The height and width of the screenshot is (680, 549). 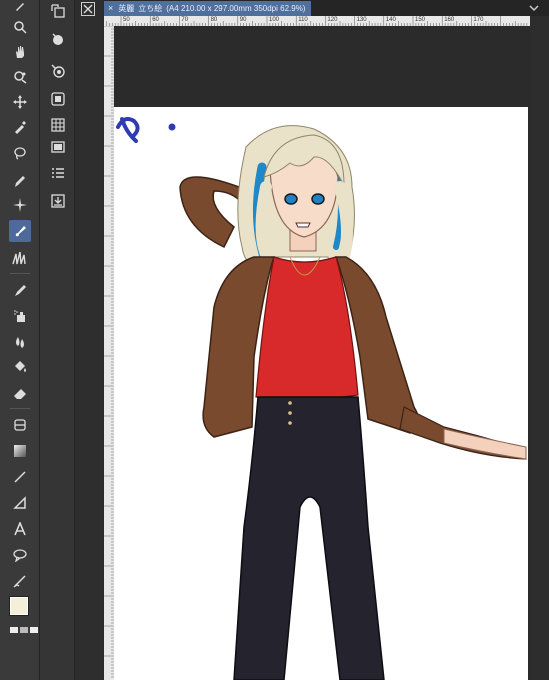 I want to click on ruler-label: 170, so click(x=478, y=20).